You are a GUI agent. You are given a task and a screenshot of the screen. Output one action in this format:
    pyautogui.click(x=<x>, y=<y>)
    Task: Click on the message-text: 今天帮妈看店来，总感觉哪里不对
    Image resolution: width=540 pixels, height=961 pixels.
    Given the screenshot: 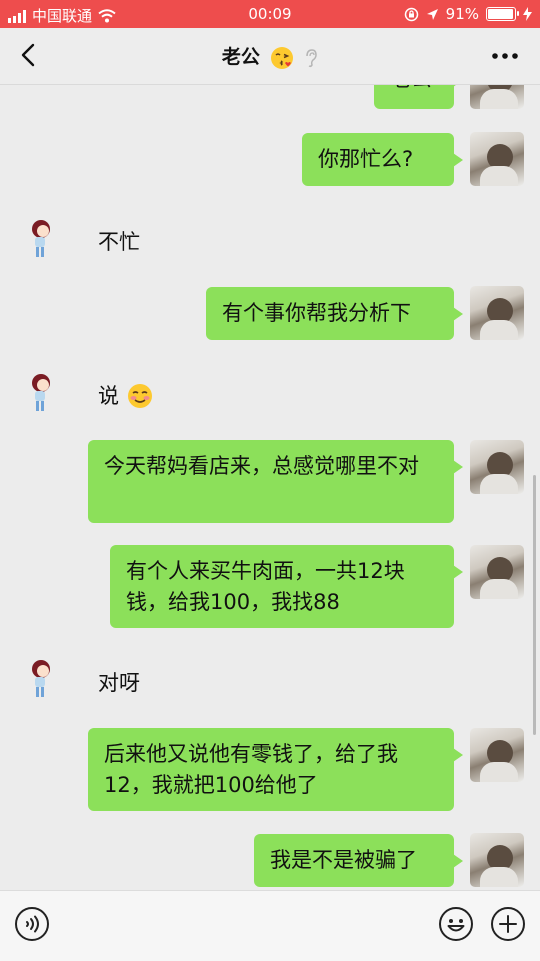 What is the action you would take?
    pyautogui.click(x=261, y=466)
    